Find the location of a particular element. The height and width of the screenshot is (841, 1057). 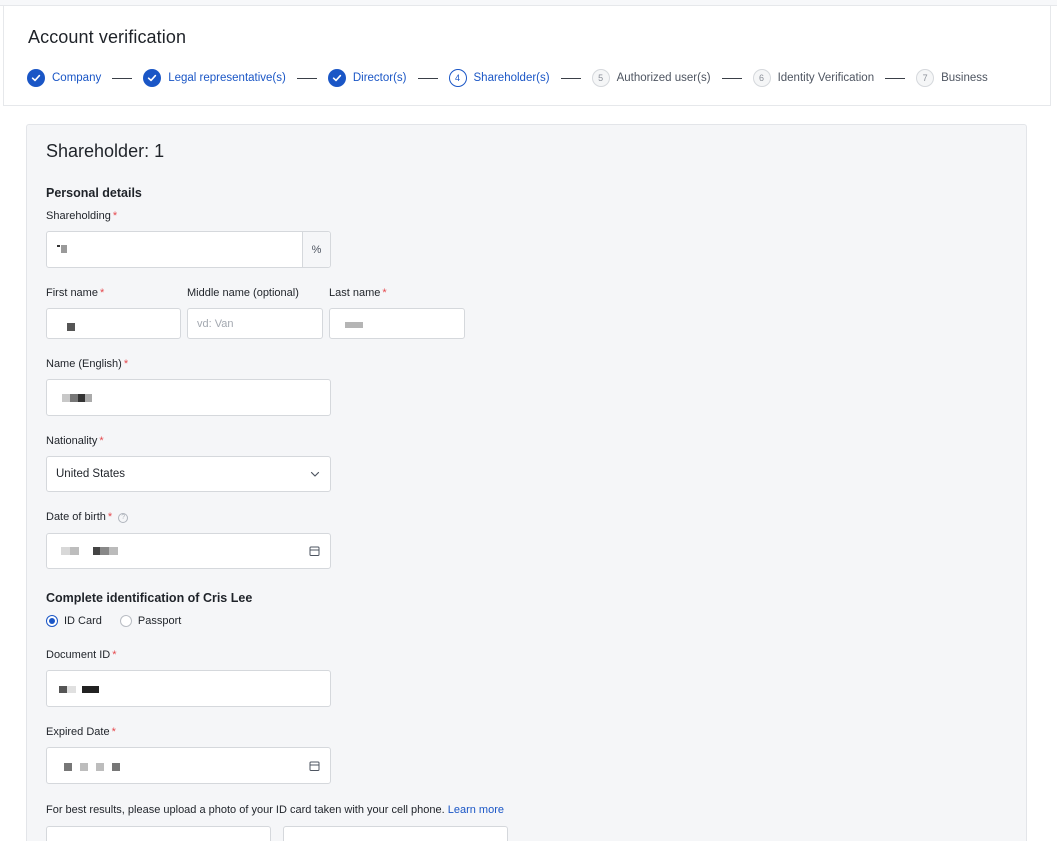

id-type-radio-group: ID Card Passport is located at coordinates (113, 621).